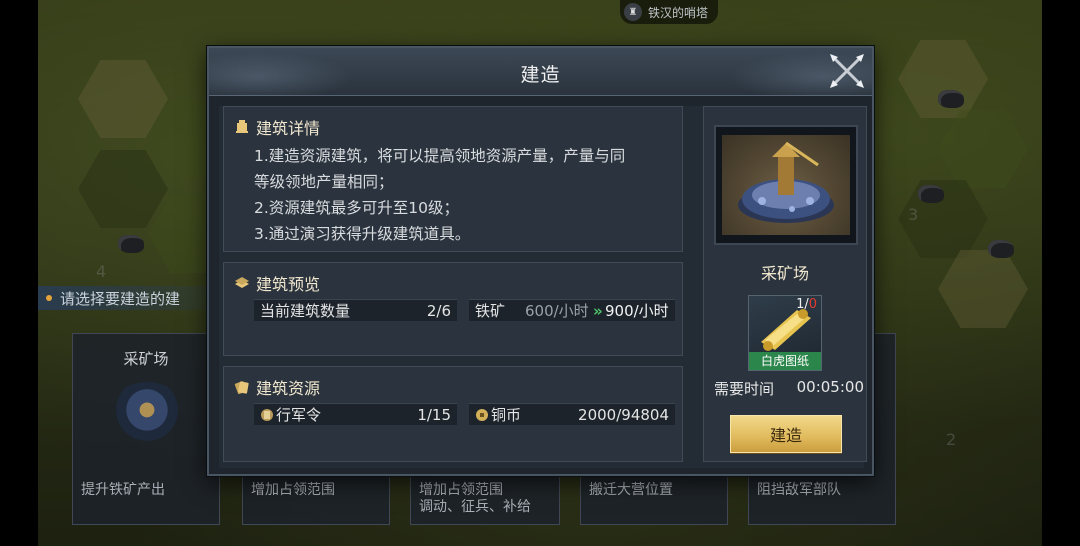 Image resolution: width=1080 pixels, height=546 pixels. I want to click on details-title: 建筑详情, so click(277, 127).